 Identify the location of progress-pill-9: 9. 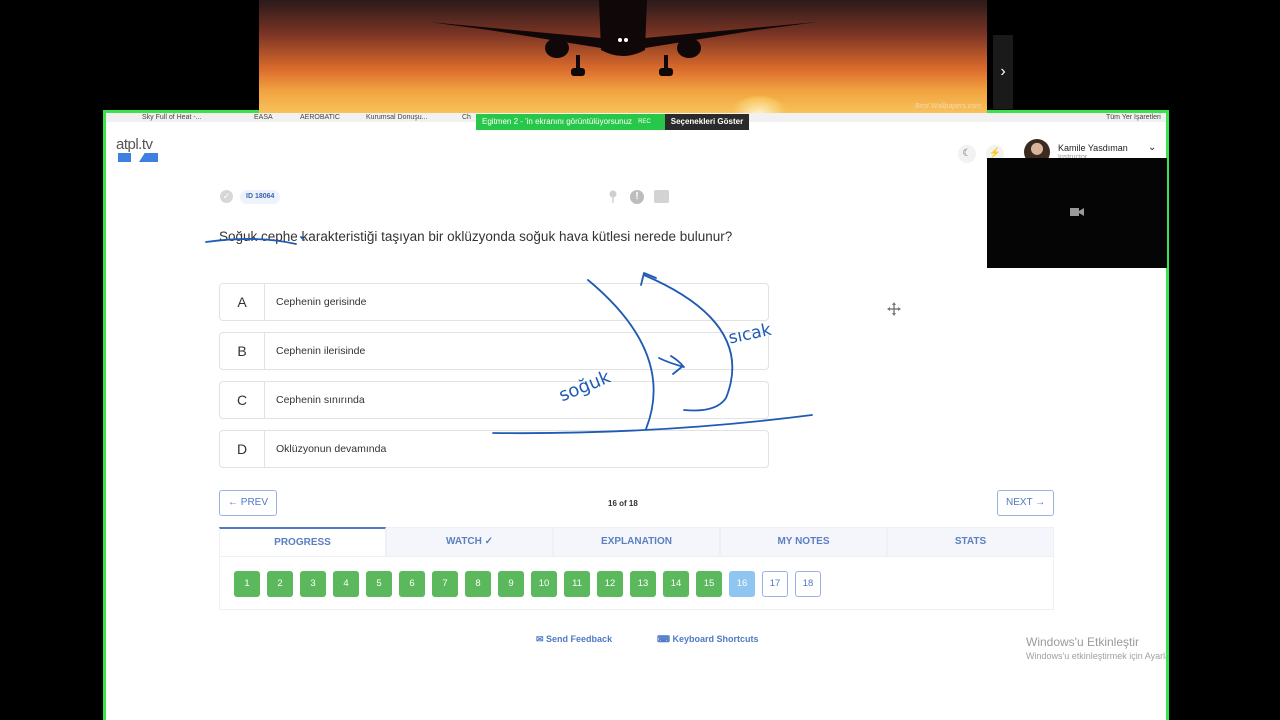
(511, 584).